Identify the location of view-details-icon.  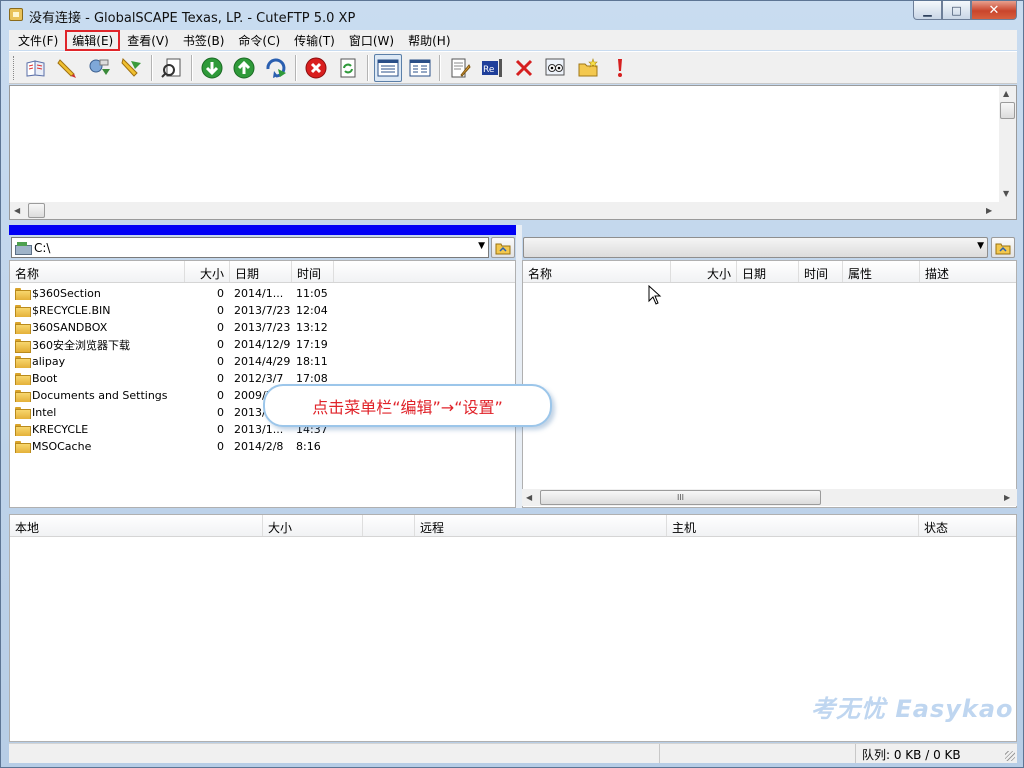
(388, 67).